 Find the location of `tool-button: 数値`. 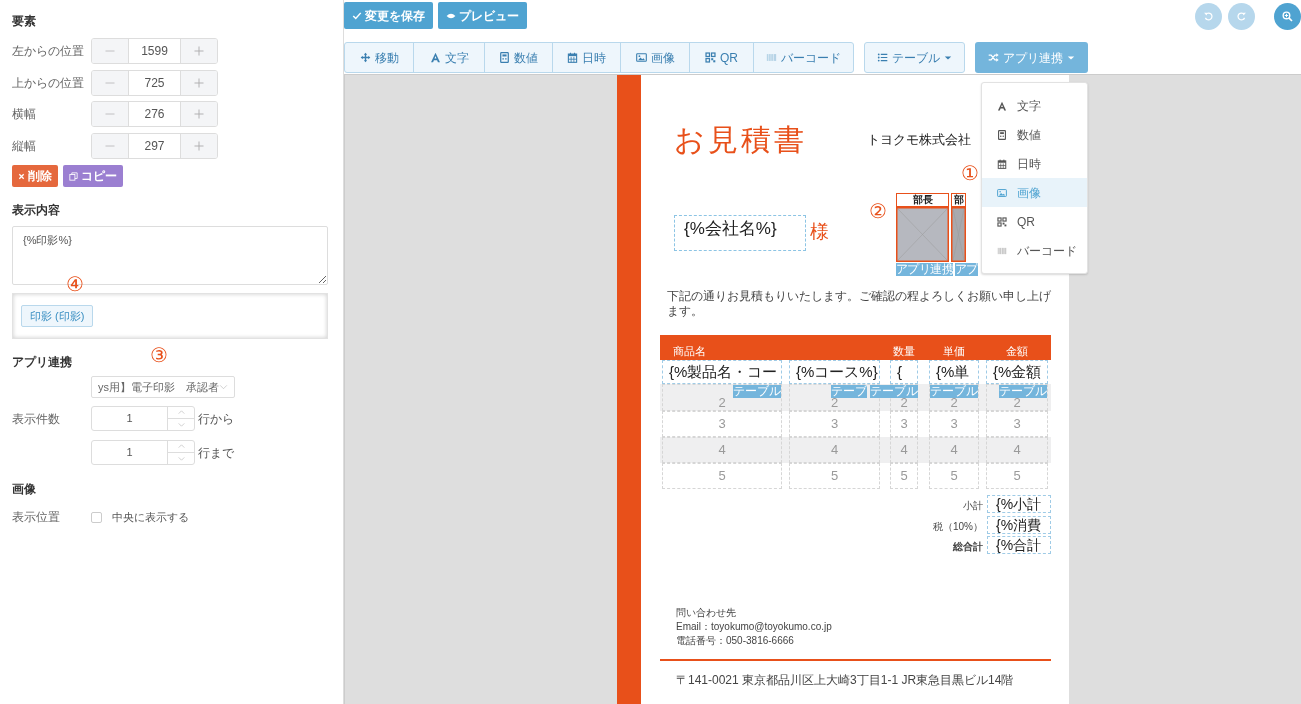

tool-button: 数値 is located at coordinates (518, 57).